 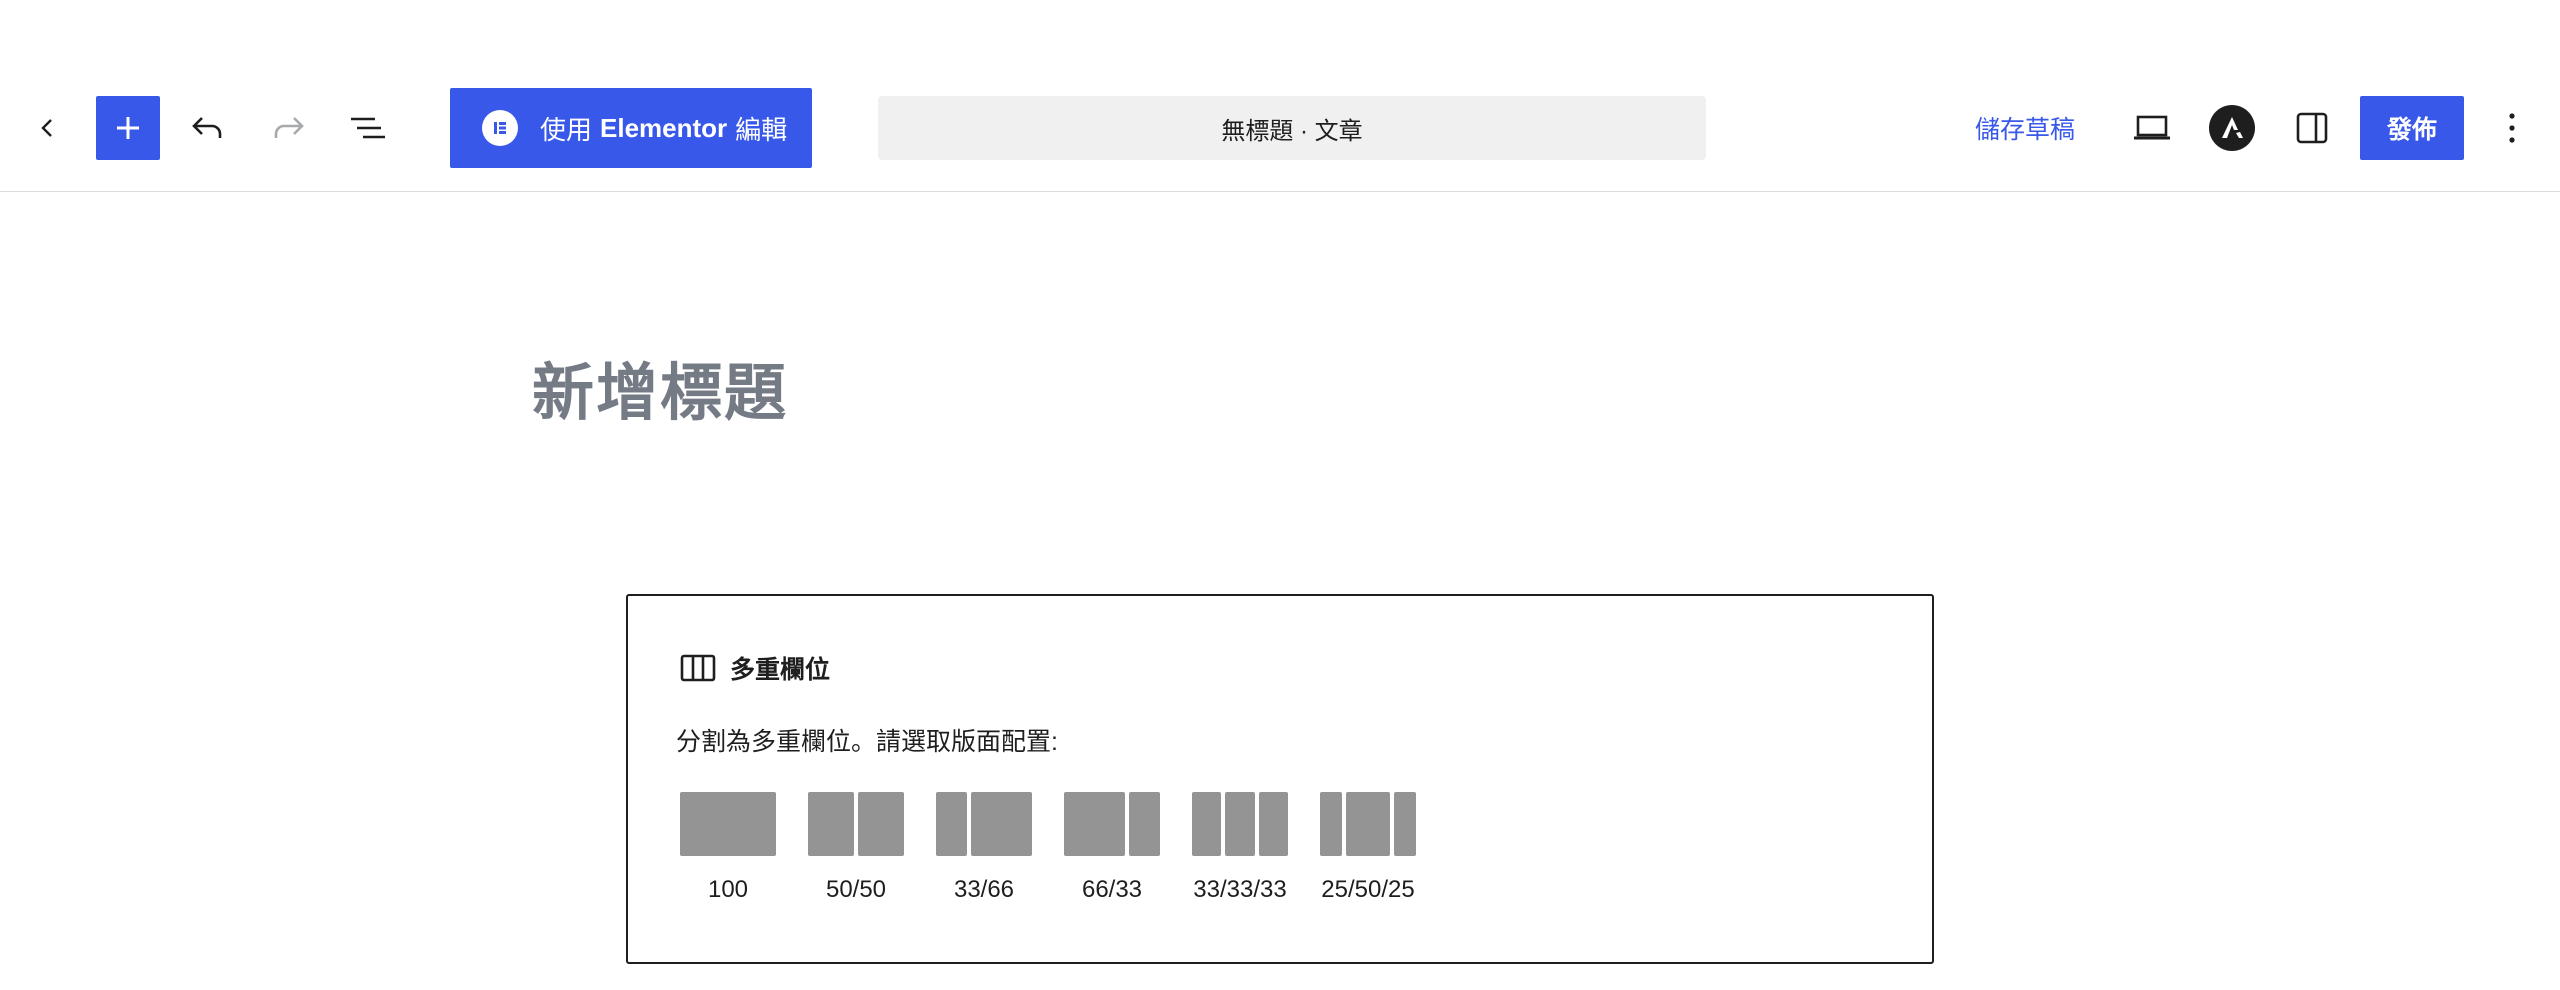 I want to click on elementor-label-pre: 使用, so click(x=566, y=129).